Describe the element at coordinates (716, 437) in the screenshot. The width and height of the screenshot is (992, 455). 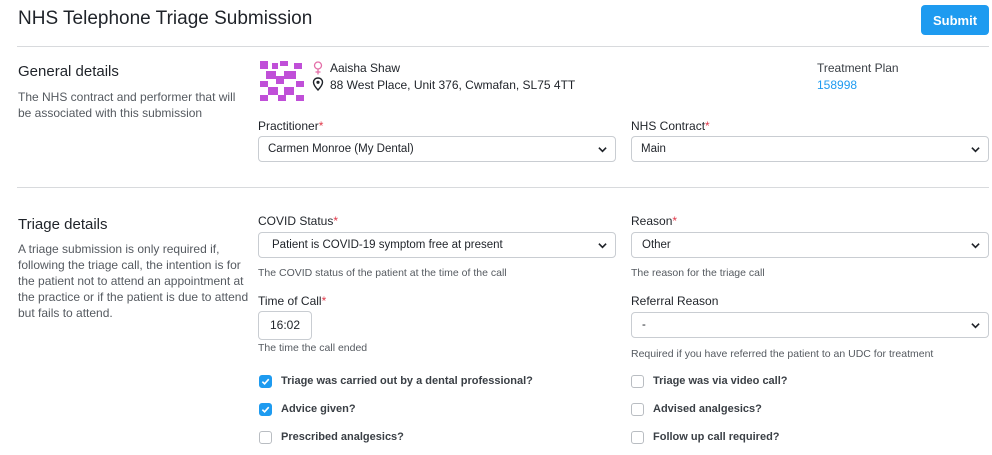
I see `checkbox-label: Follow up call required?` at that location.